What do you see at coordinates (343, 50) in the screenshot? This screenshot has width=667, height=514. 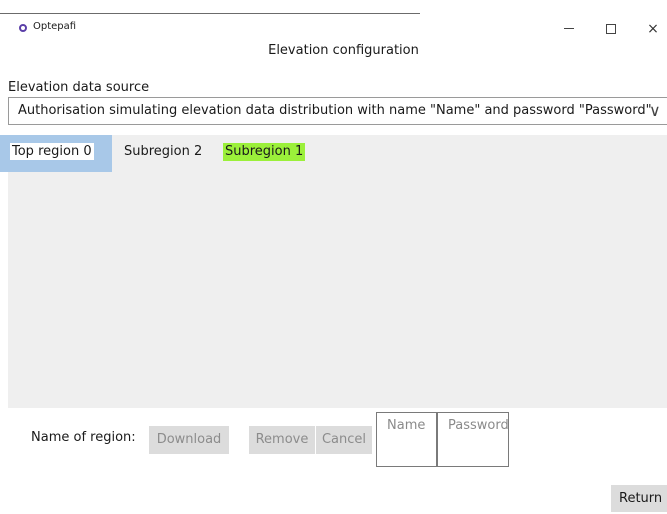 I see `dialog-title-text: Elevation configuration` at bounding box center [343, 50].